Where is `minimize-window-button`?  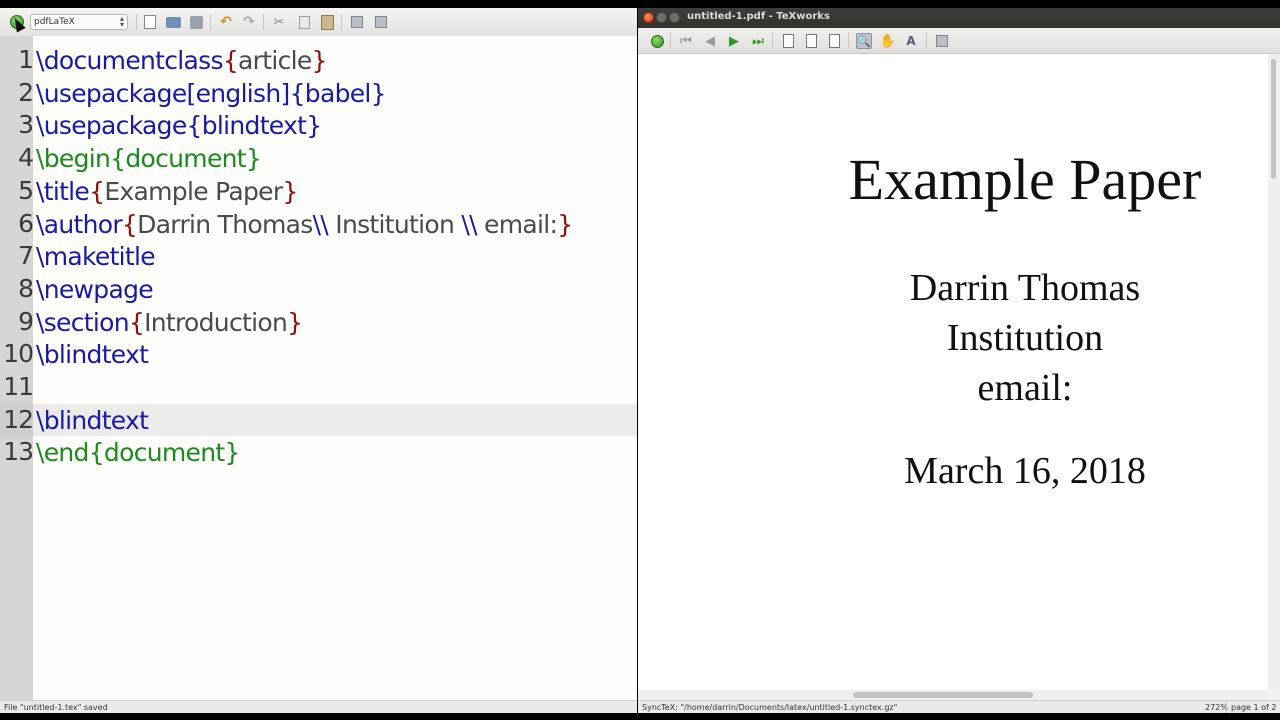 minimize-window-button is located at coordinates (661, 17).